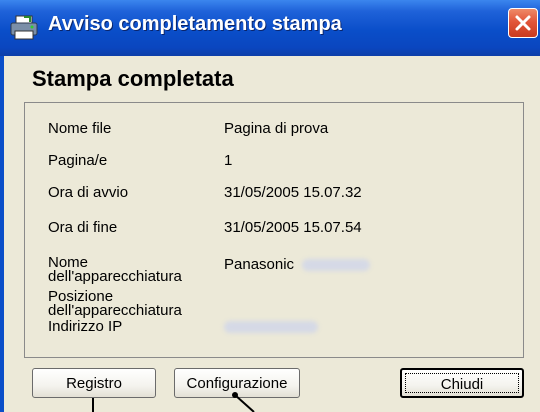 The width and height of the screenshot is (540, 412). Describe the element at coordinates (293, 227) in the screenshot. I see `end-time-value: 31/05/2005 15.07.54` at that location.